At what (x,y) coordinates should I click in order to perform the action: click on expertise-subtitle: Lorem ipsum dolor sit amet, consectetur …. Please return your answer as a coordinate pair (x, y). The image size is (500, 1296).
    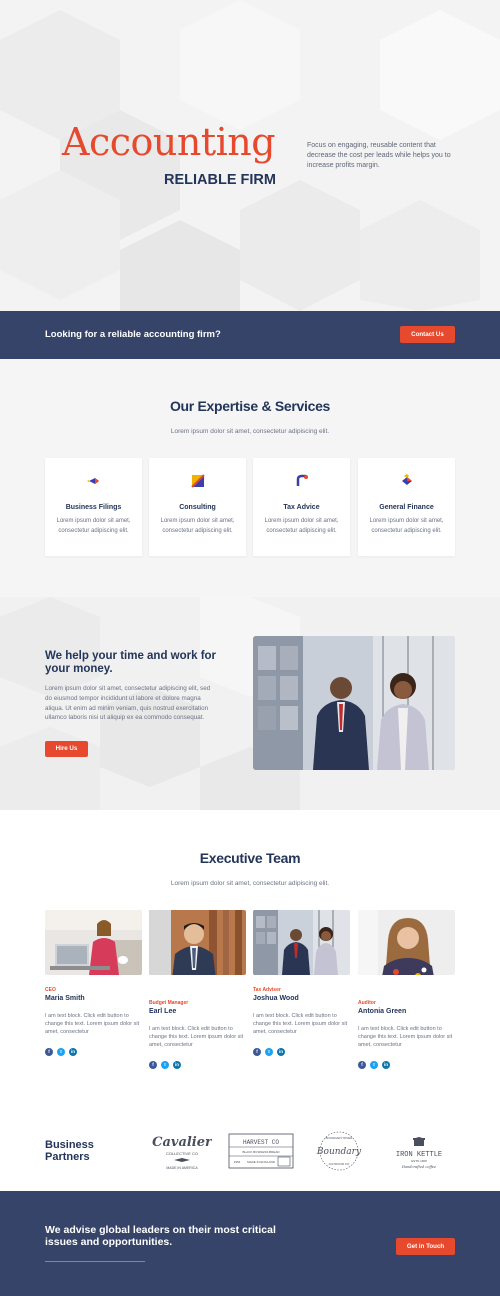
    Looking at the image, I should click on (250, 431).